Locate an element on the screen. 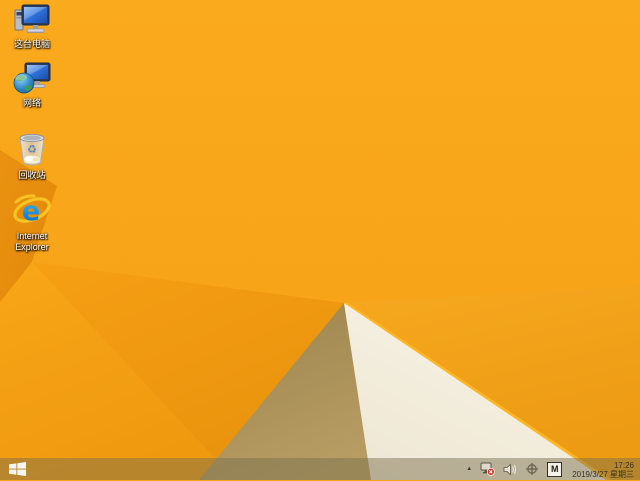 This screenshot has width=640, height=481. ime-indicator: M is located at coordinates (555, 469).